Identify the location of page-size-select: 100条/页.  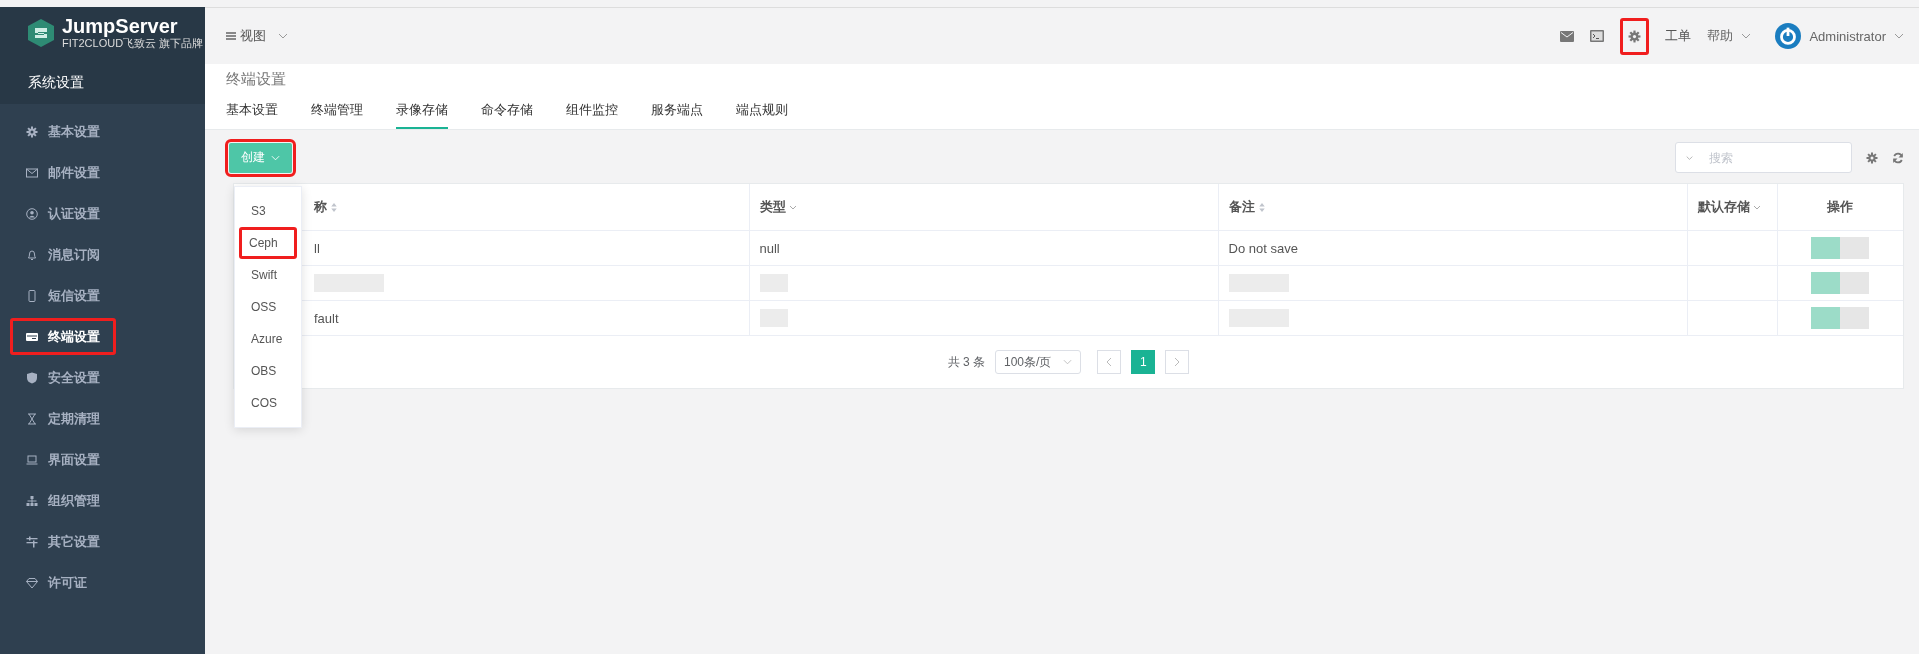
(1038, 362).